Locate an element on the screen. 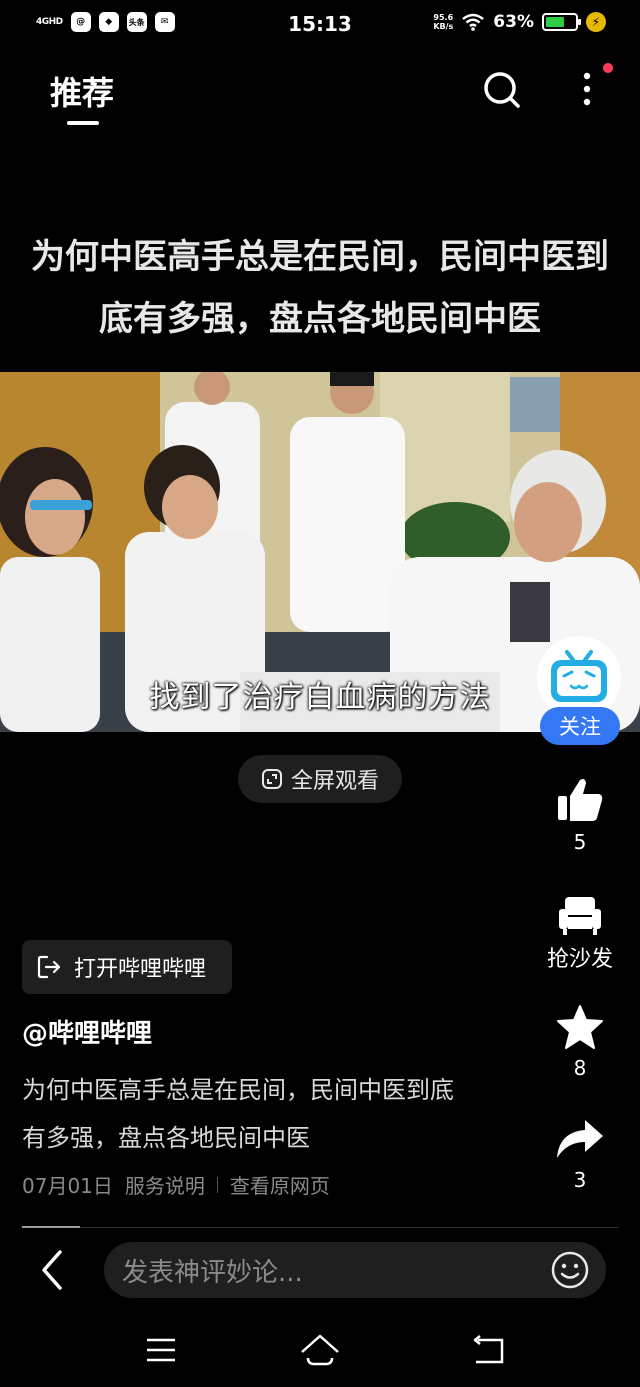  back-nav-icon is located at coordinates (488, 1350).